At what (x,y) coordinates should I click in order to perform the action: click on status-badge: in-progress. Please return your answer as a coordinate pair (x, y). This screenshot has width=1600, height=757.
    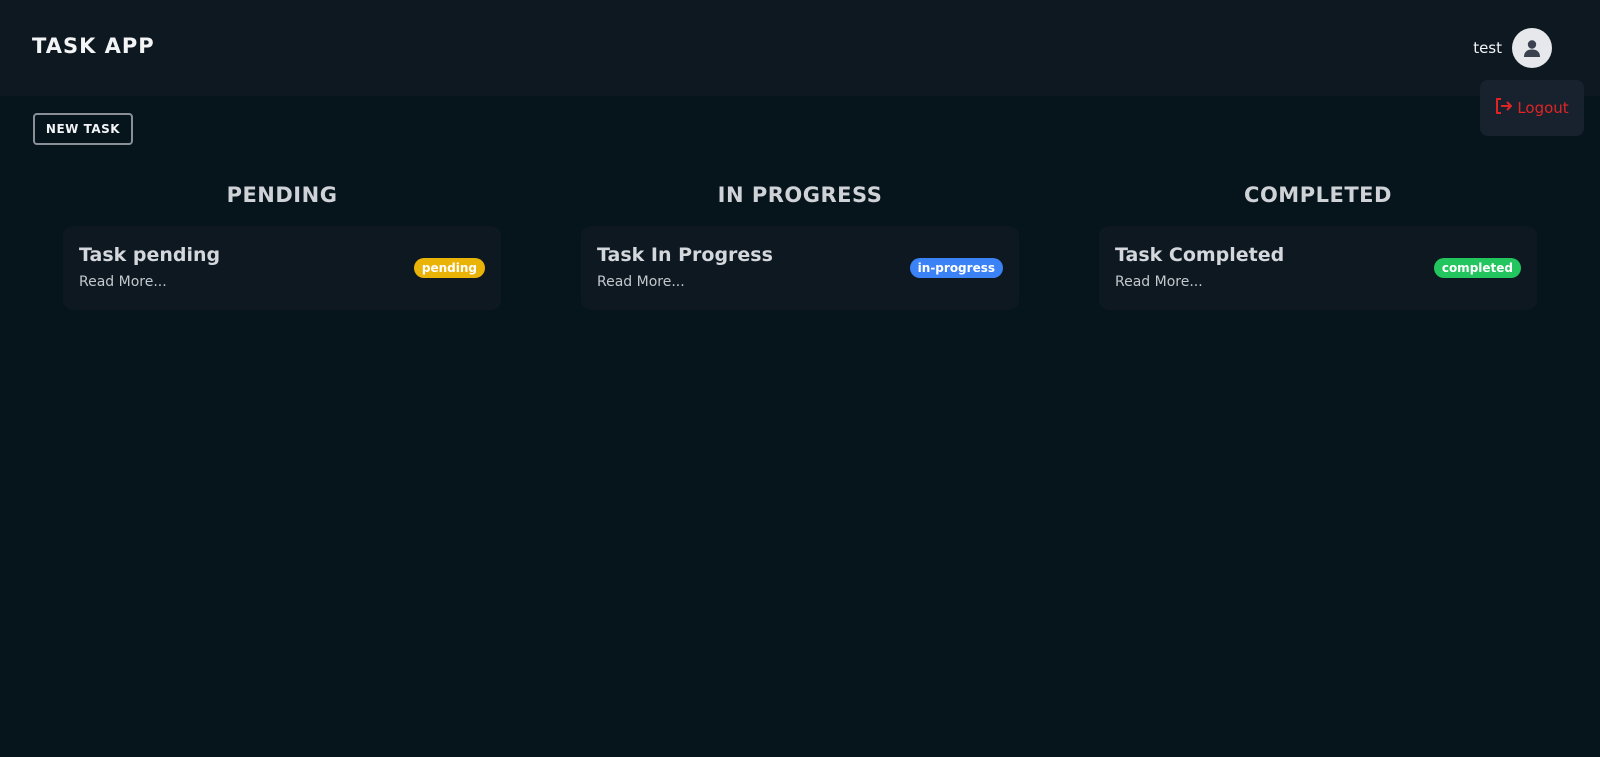
    Looking at the image, I should click on (956, 268).